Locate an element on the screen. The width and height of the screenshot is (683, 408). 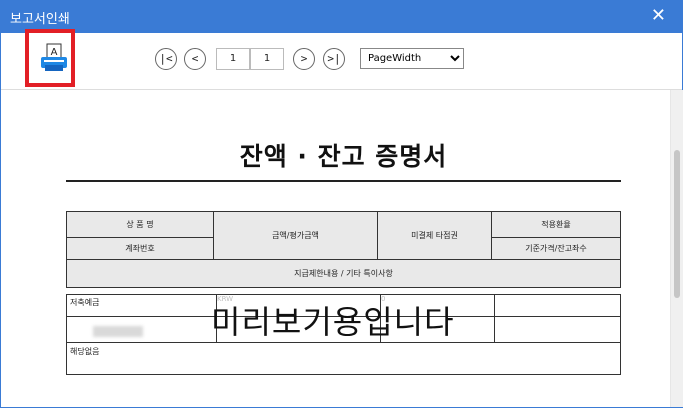
window-title: 보고서인쇄 is located at coordinates (40, 19).